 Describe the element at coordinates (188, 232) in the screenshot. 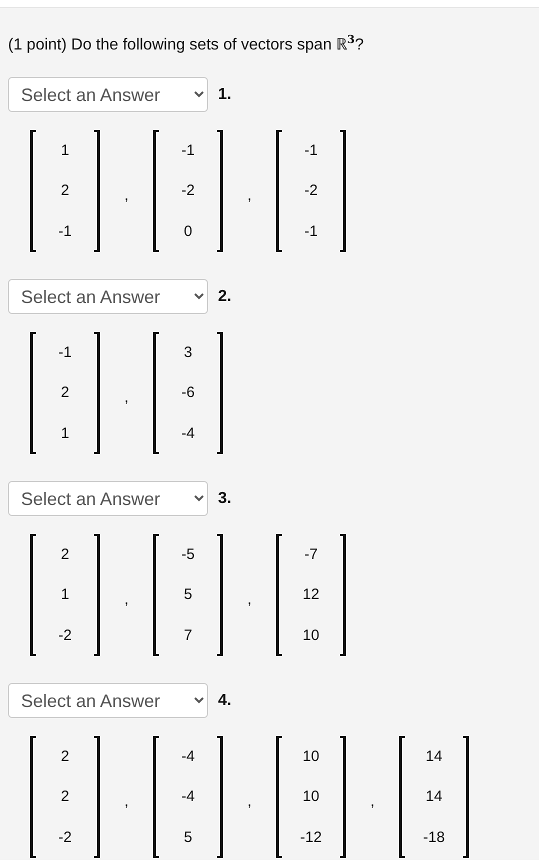

I see `vector-entry: 0` at that location.